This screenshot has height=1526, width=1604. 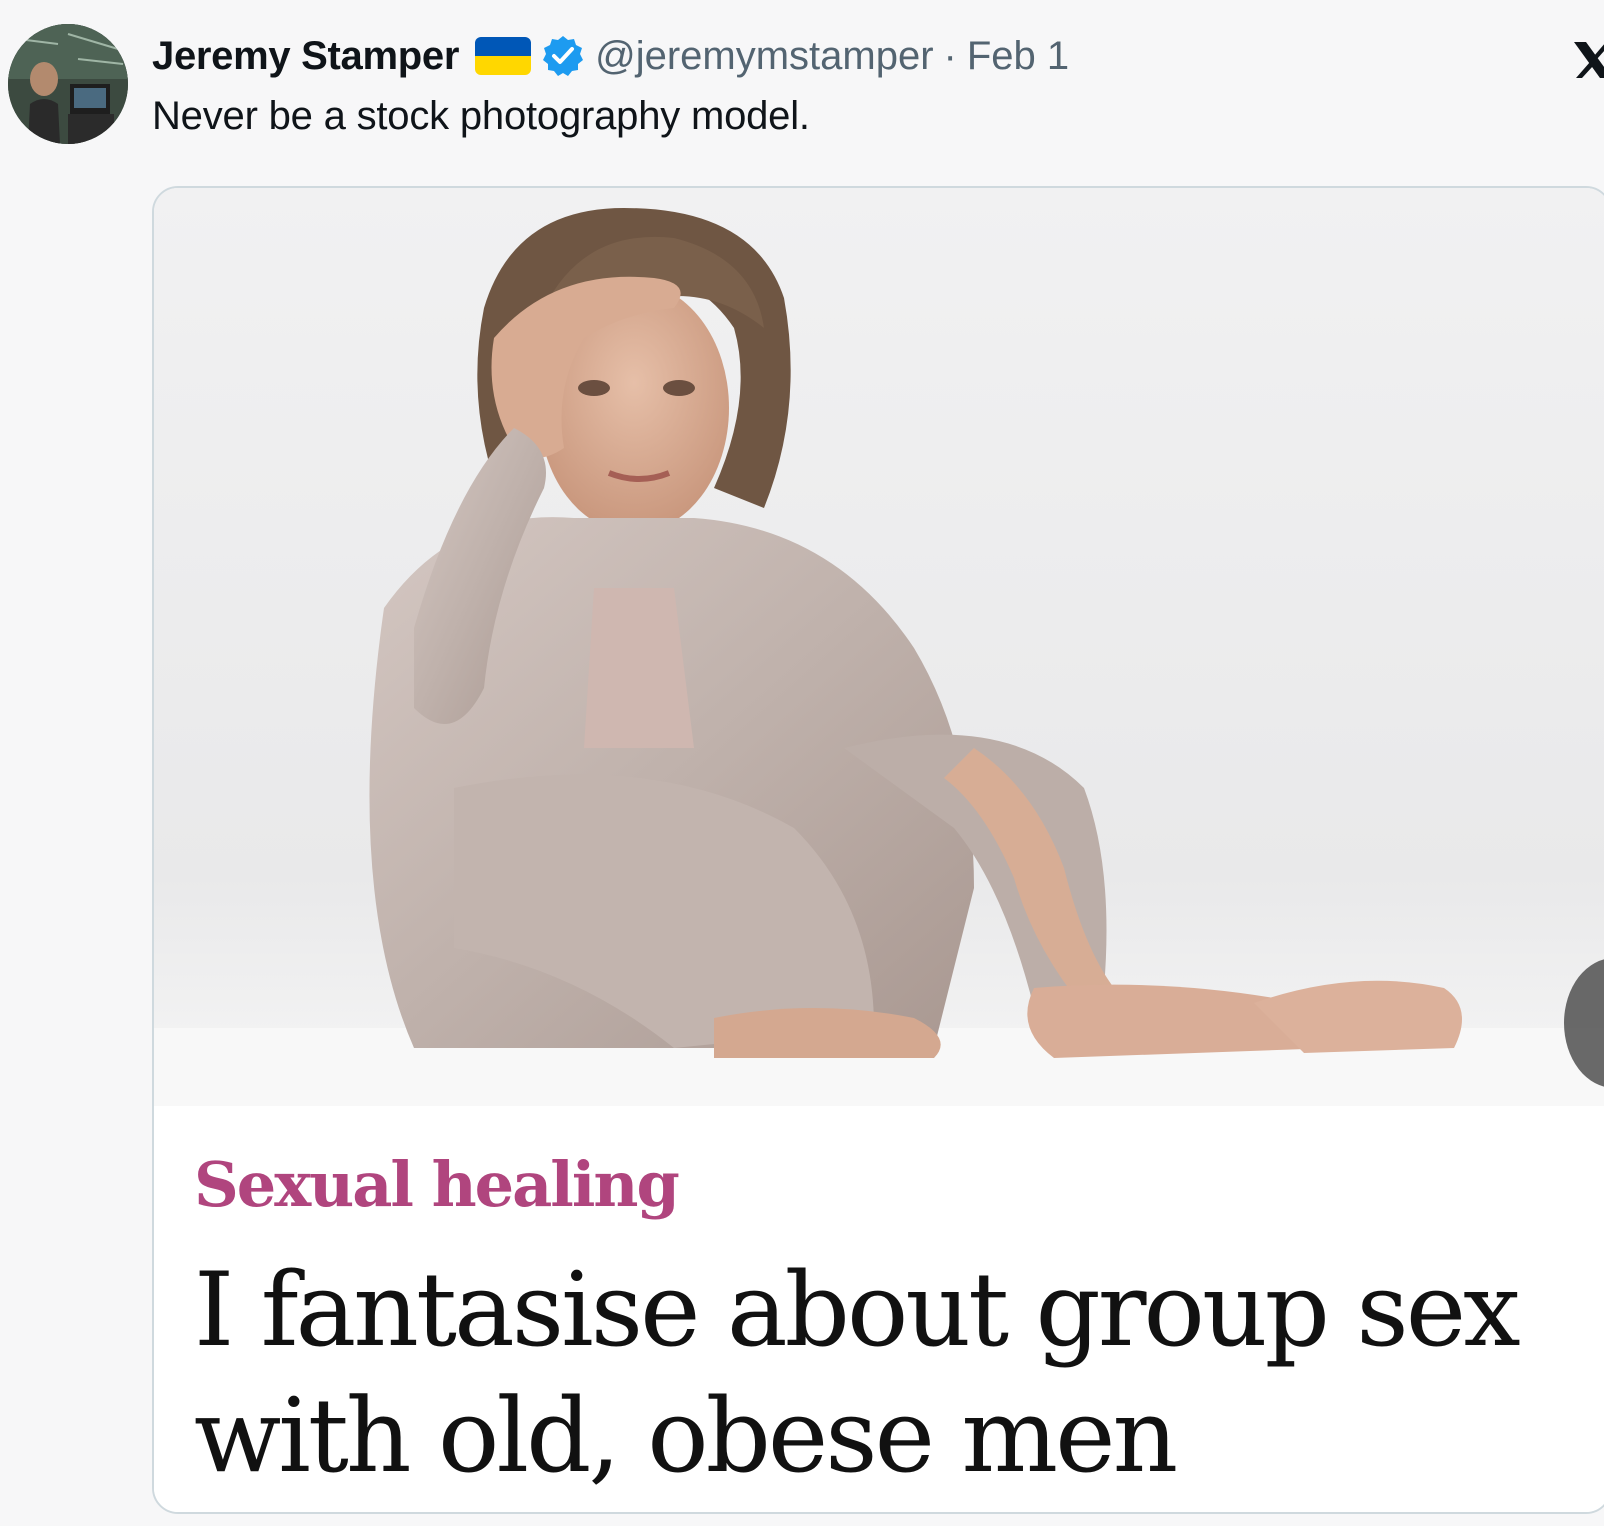 What do you see at coordinates (503, 56) in the screenshot?
I see `ukraine-flag-icon` at bounding box center [503, 56].